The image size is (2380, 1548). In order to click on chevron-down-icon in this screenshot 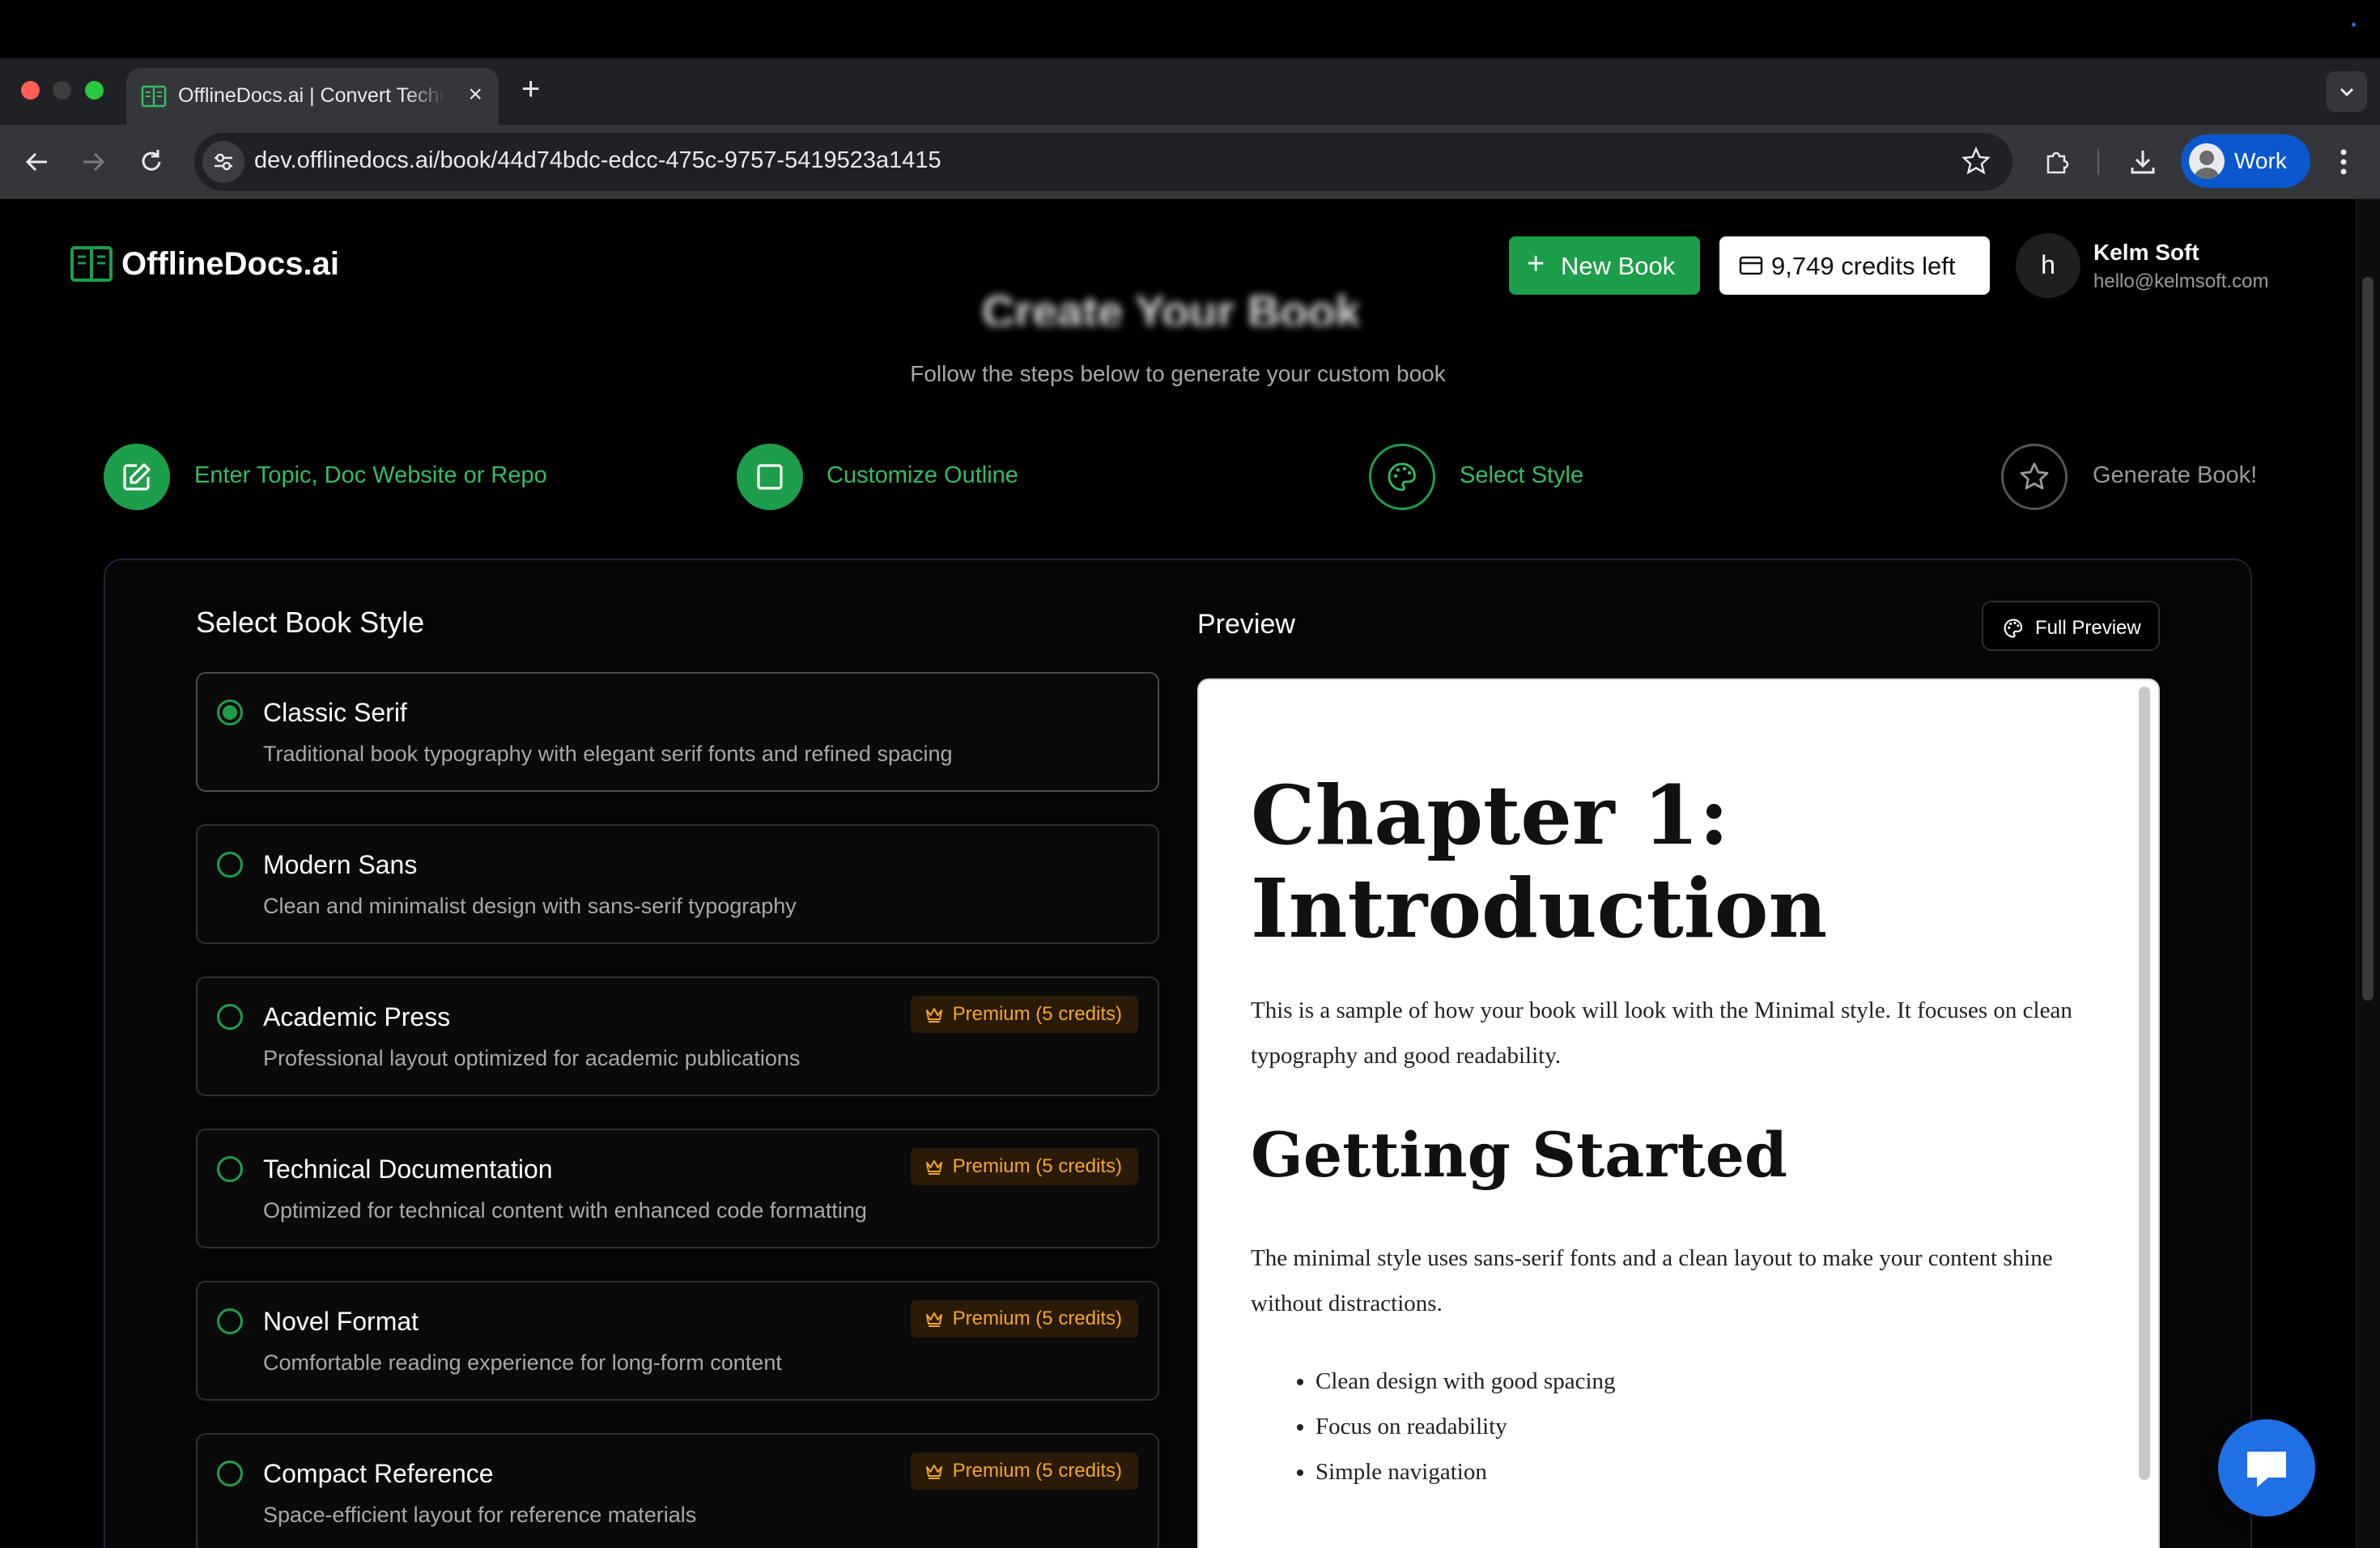, I will do `click(2347, 92)`.